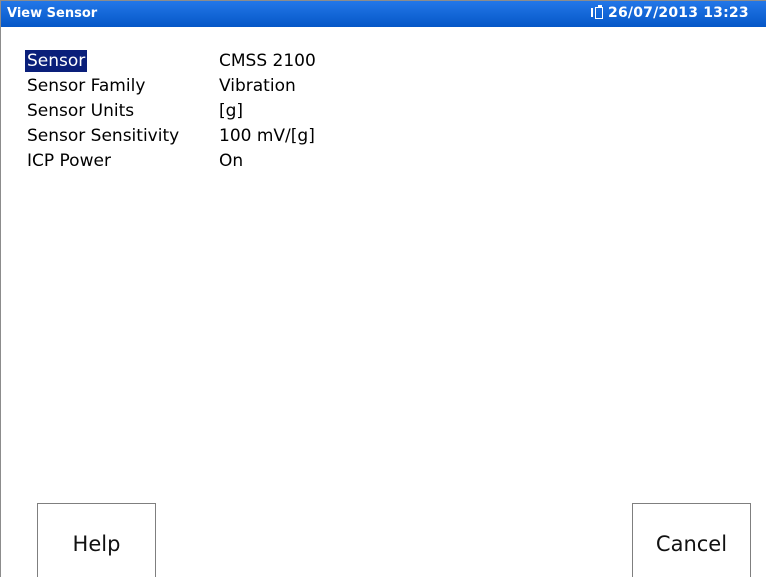  I want to click on property-value: CMSS 2100, so click(267, 61).